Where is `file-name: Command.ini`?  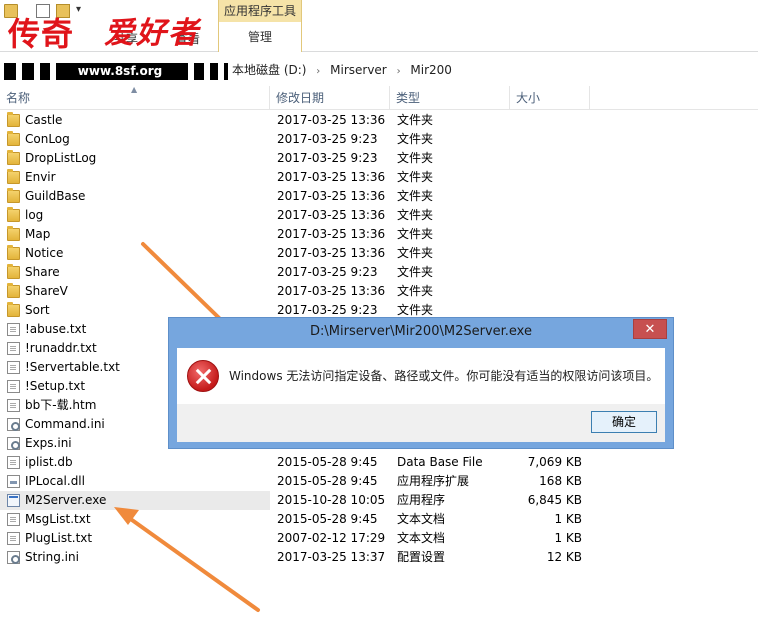
file-name: Command.ini is located at coordinates (65, 424).